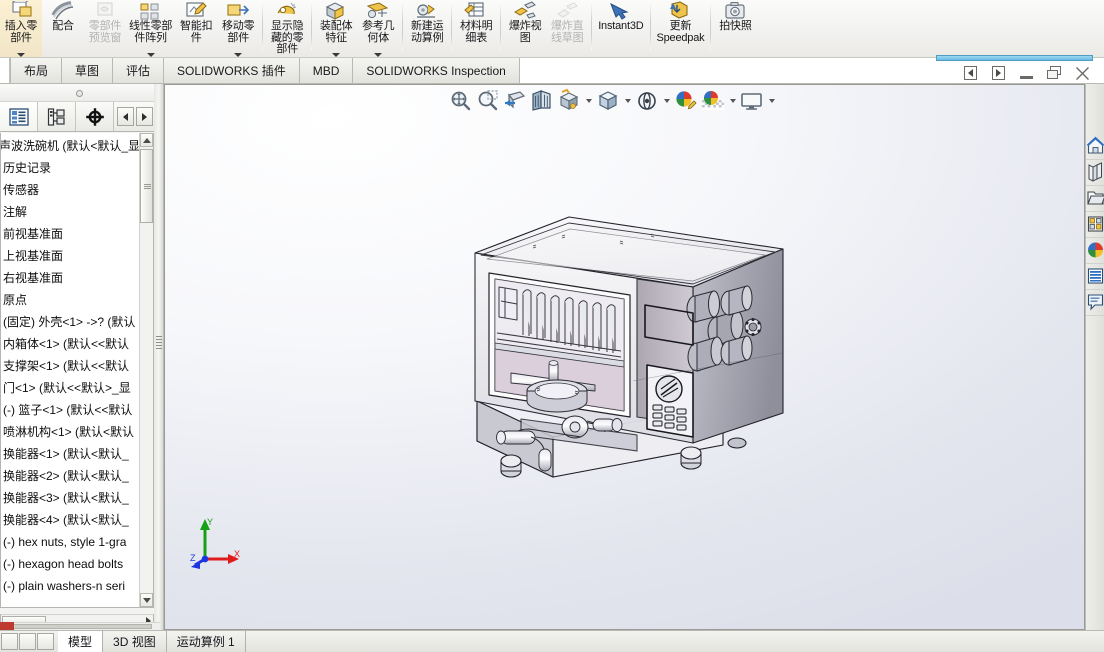 Image resolution: width=1104 pixels, height=652 pixels. What do you see at coordinates (79, 93) in the screenshot?
I see `panel-pin-icon` at bounding box center [79, 93].